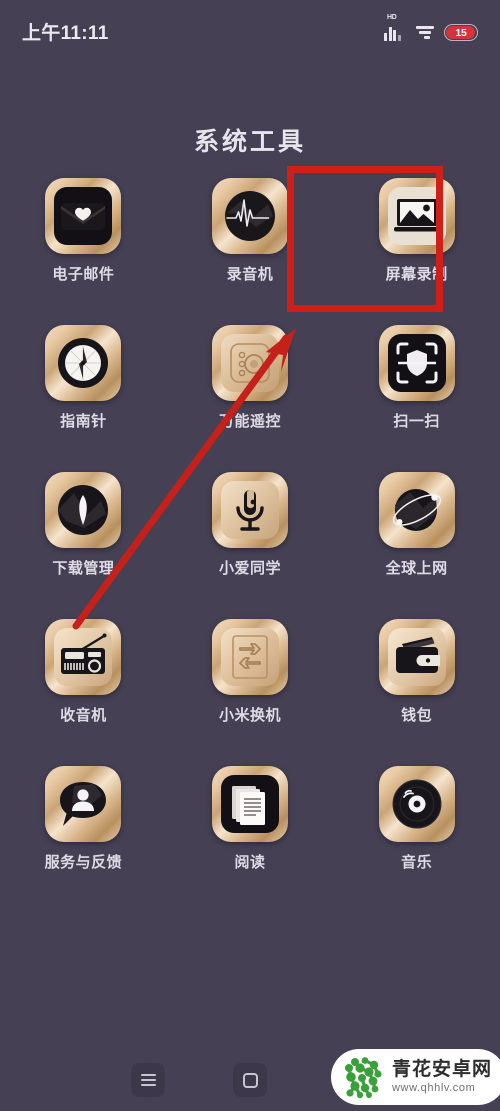  I want to click on app-label: 小爱同学, so click(249, 568).